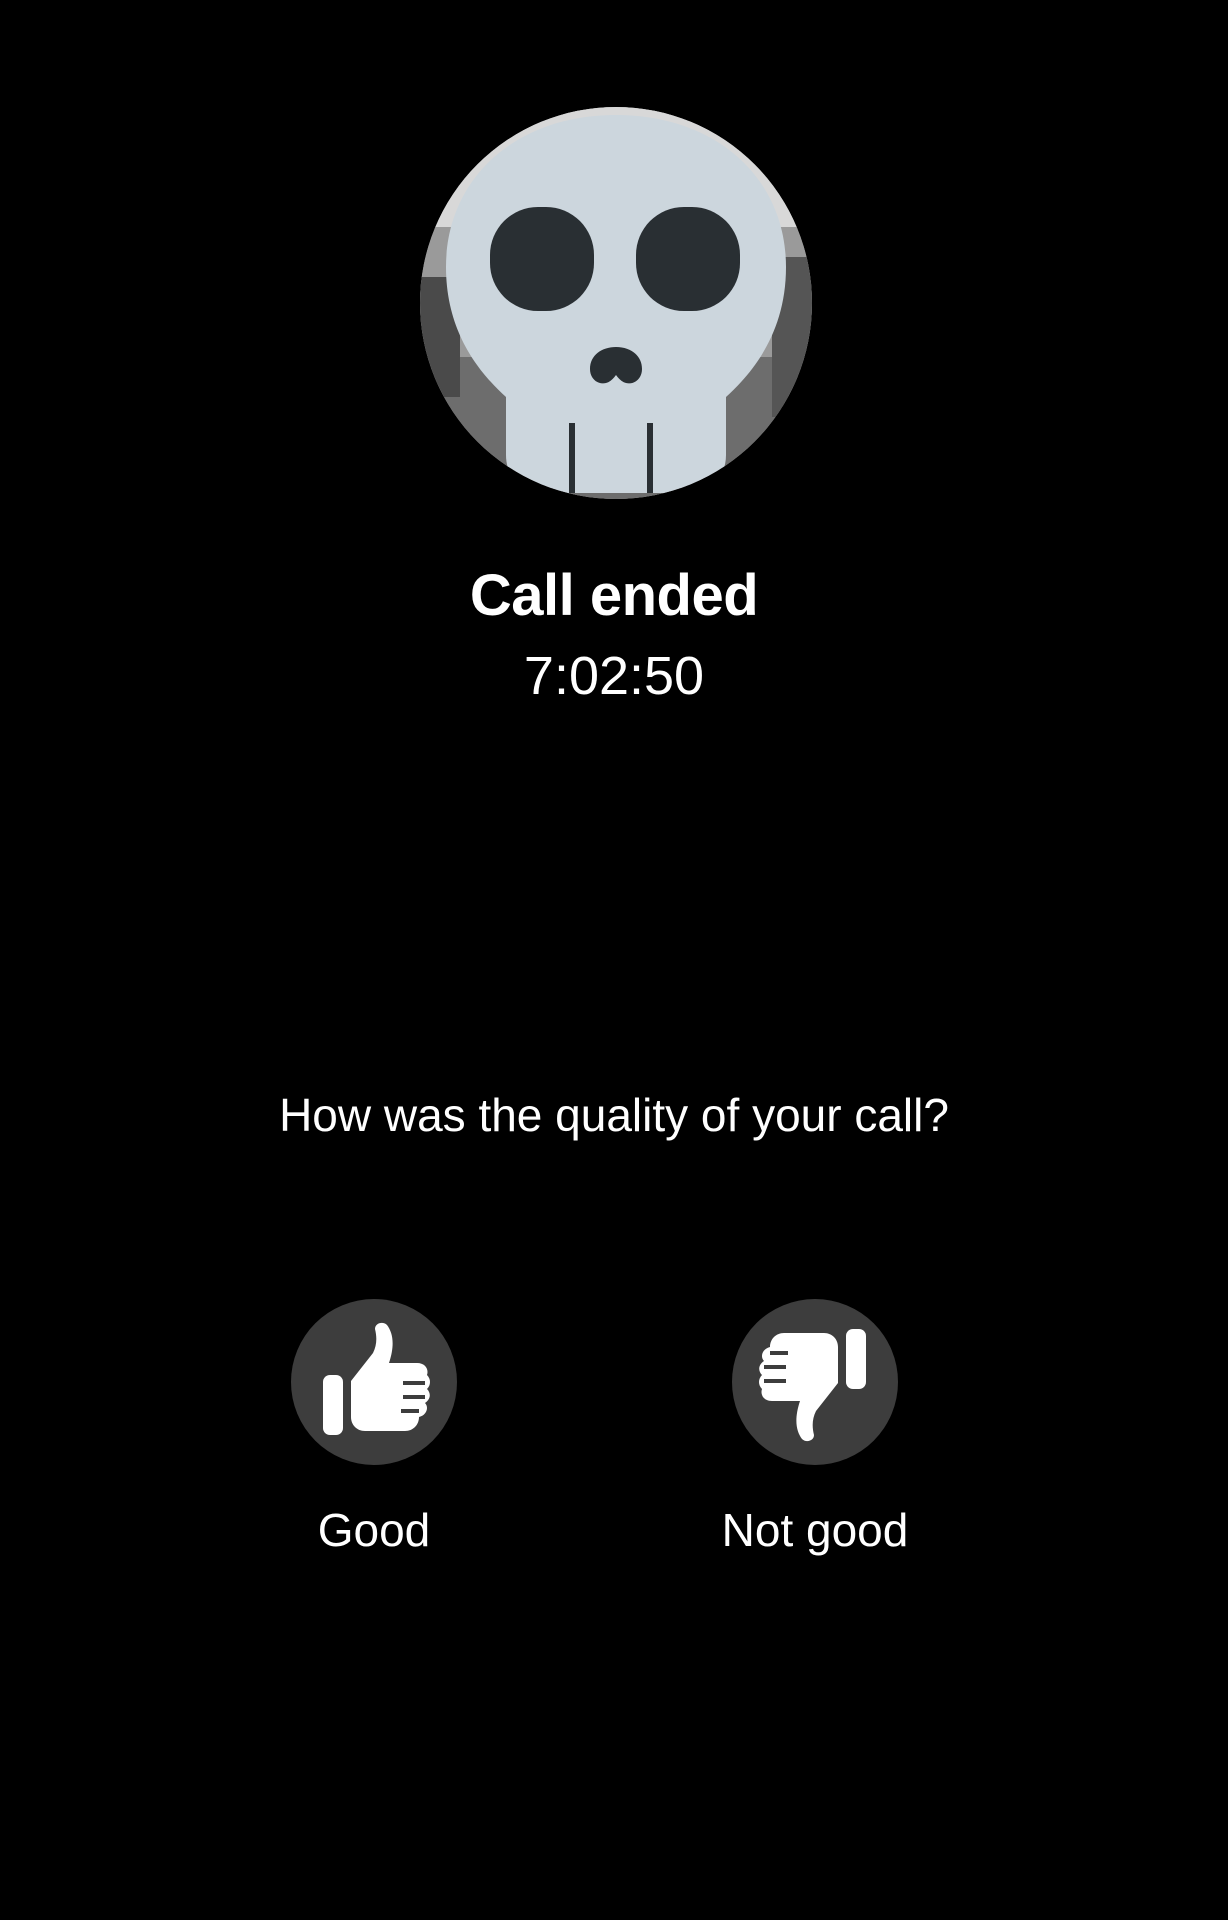  Describe the element at coordinates (614, 676) in the screenshot. I see `call-duration: 7:02:50` at that location.